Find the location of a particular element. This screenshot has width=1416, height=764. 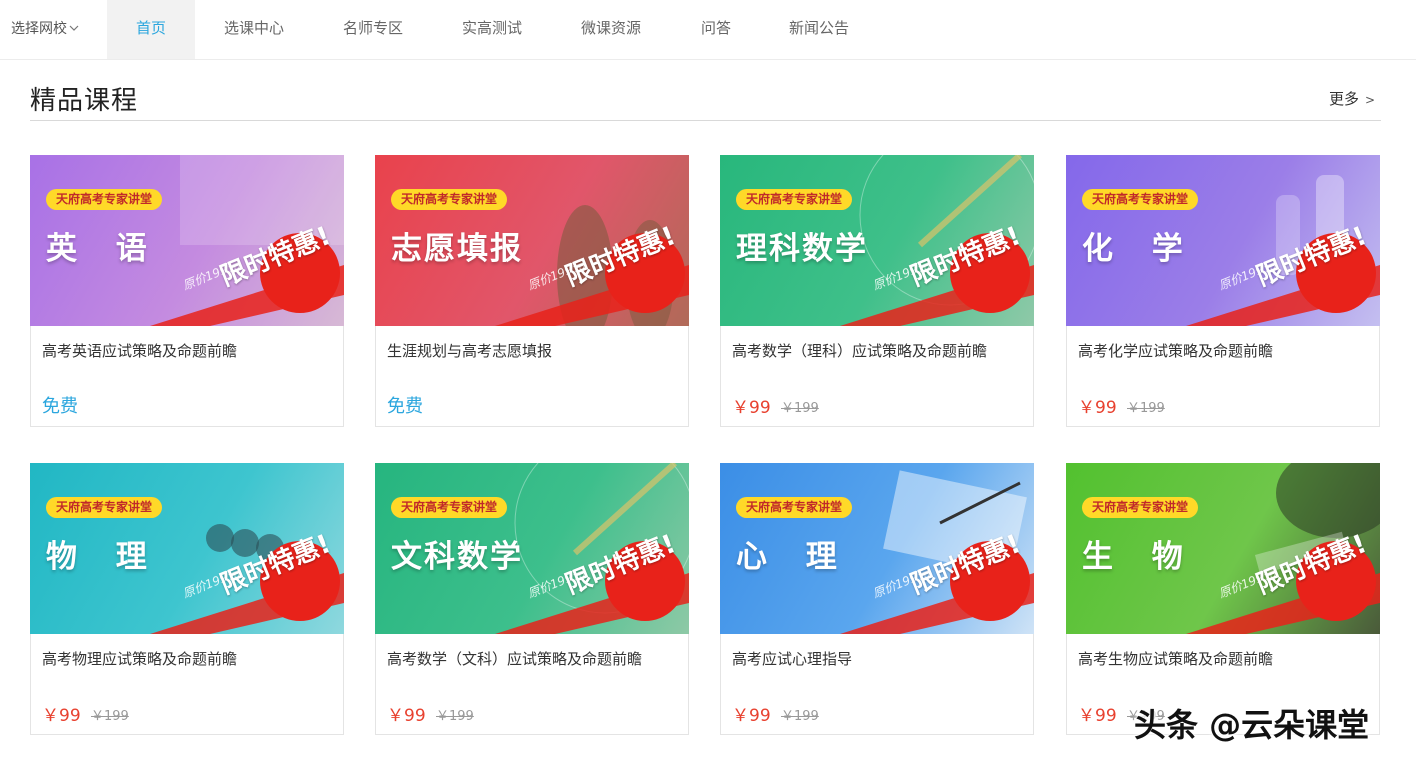

school-selector: 选择网校 is located at coordinates (45, 28).